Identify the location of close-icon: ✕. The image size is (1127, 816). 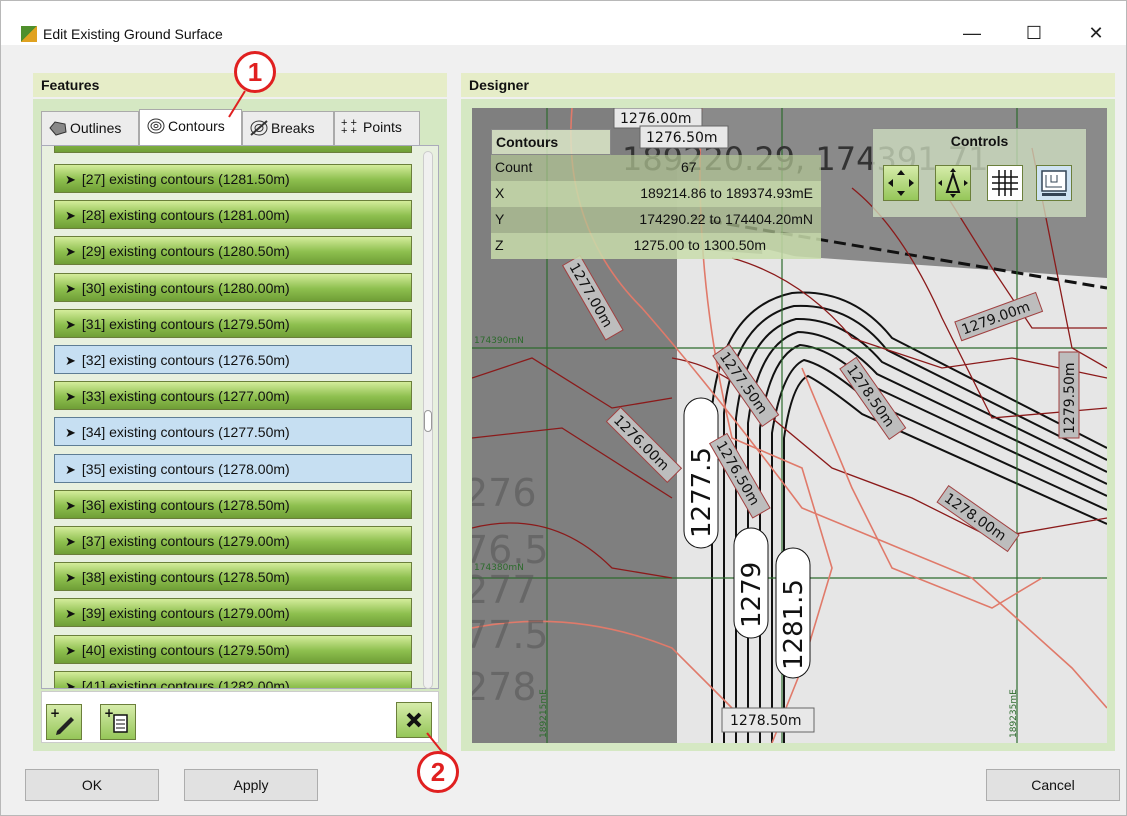
(1096, 33).